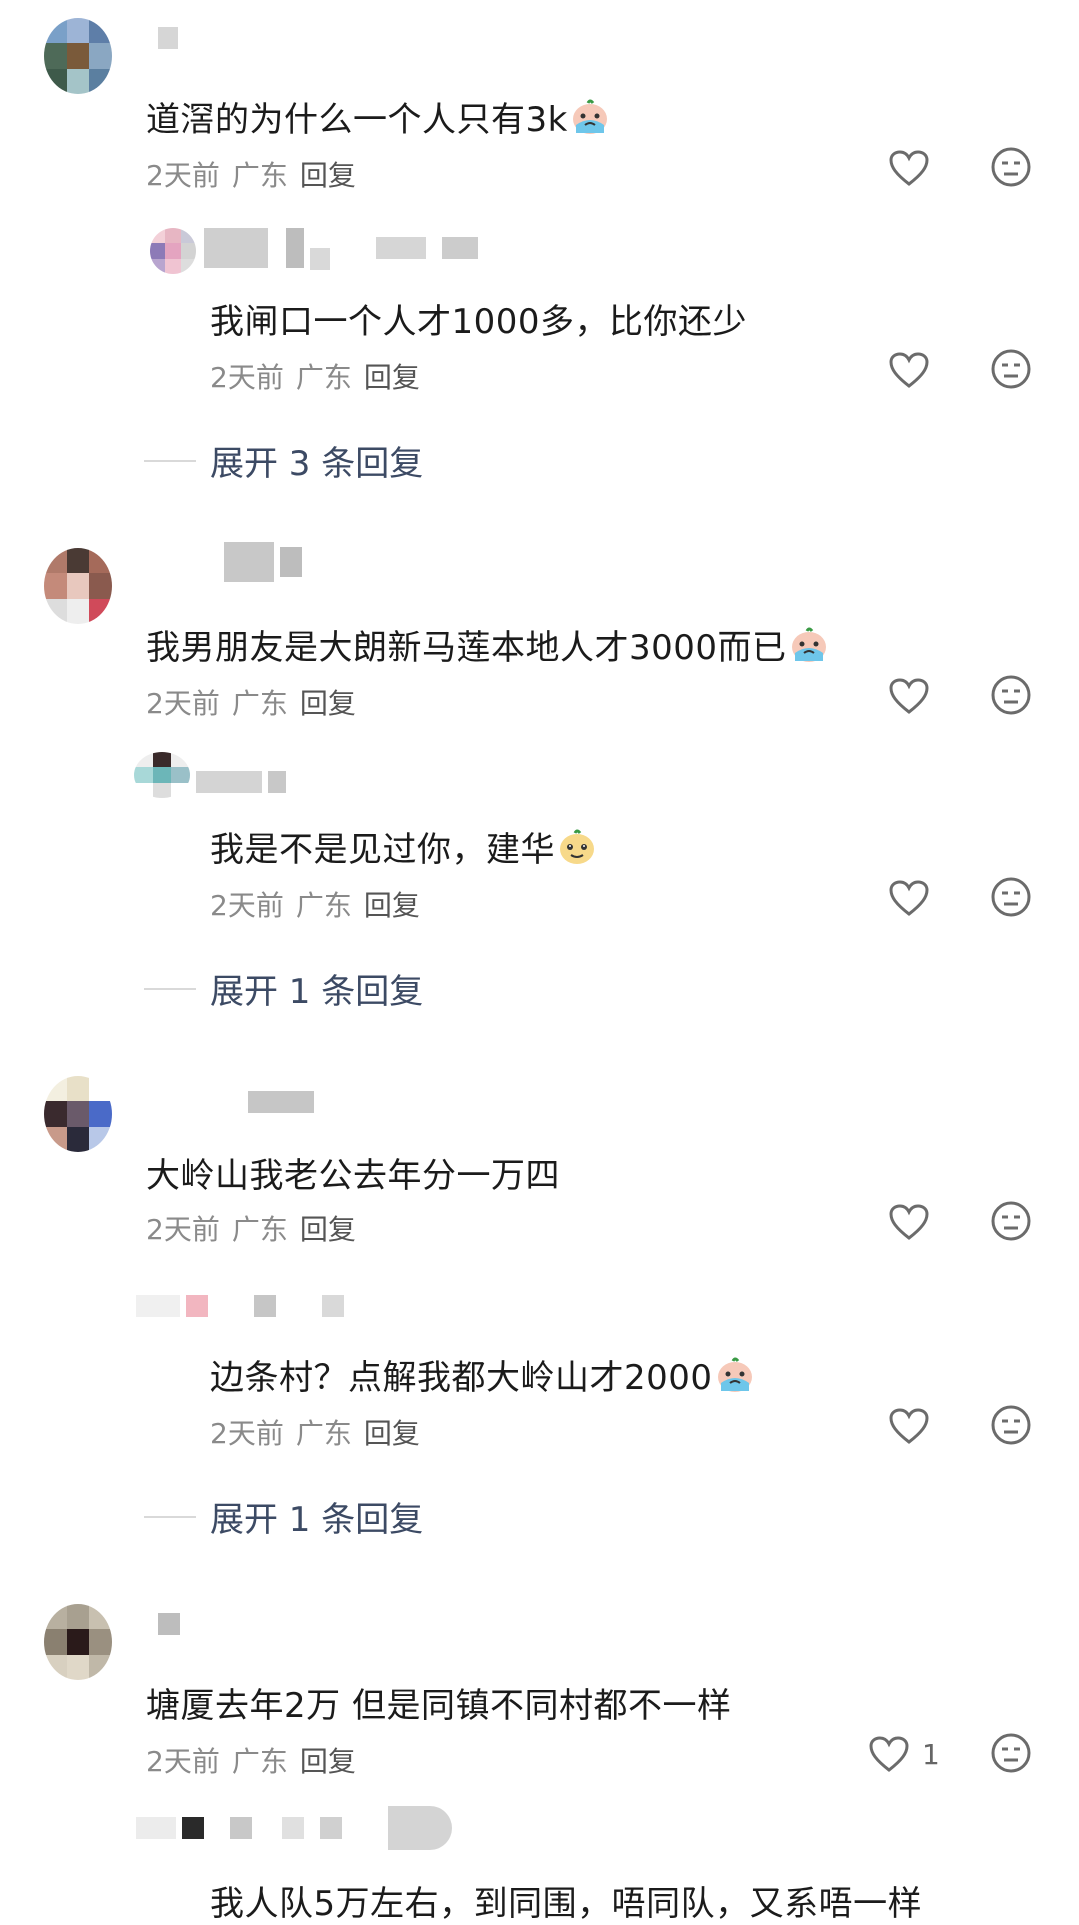  I want to click on expand-replies-button: 展开 3 条回复, so click(283, 460).